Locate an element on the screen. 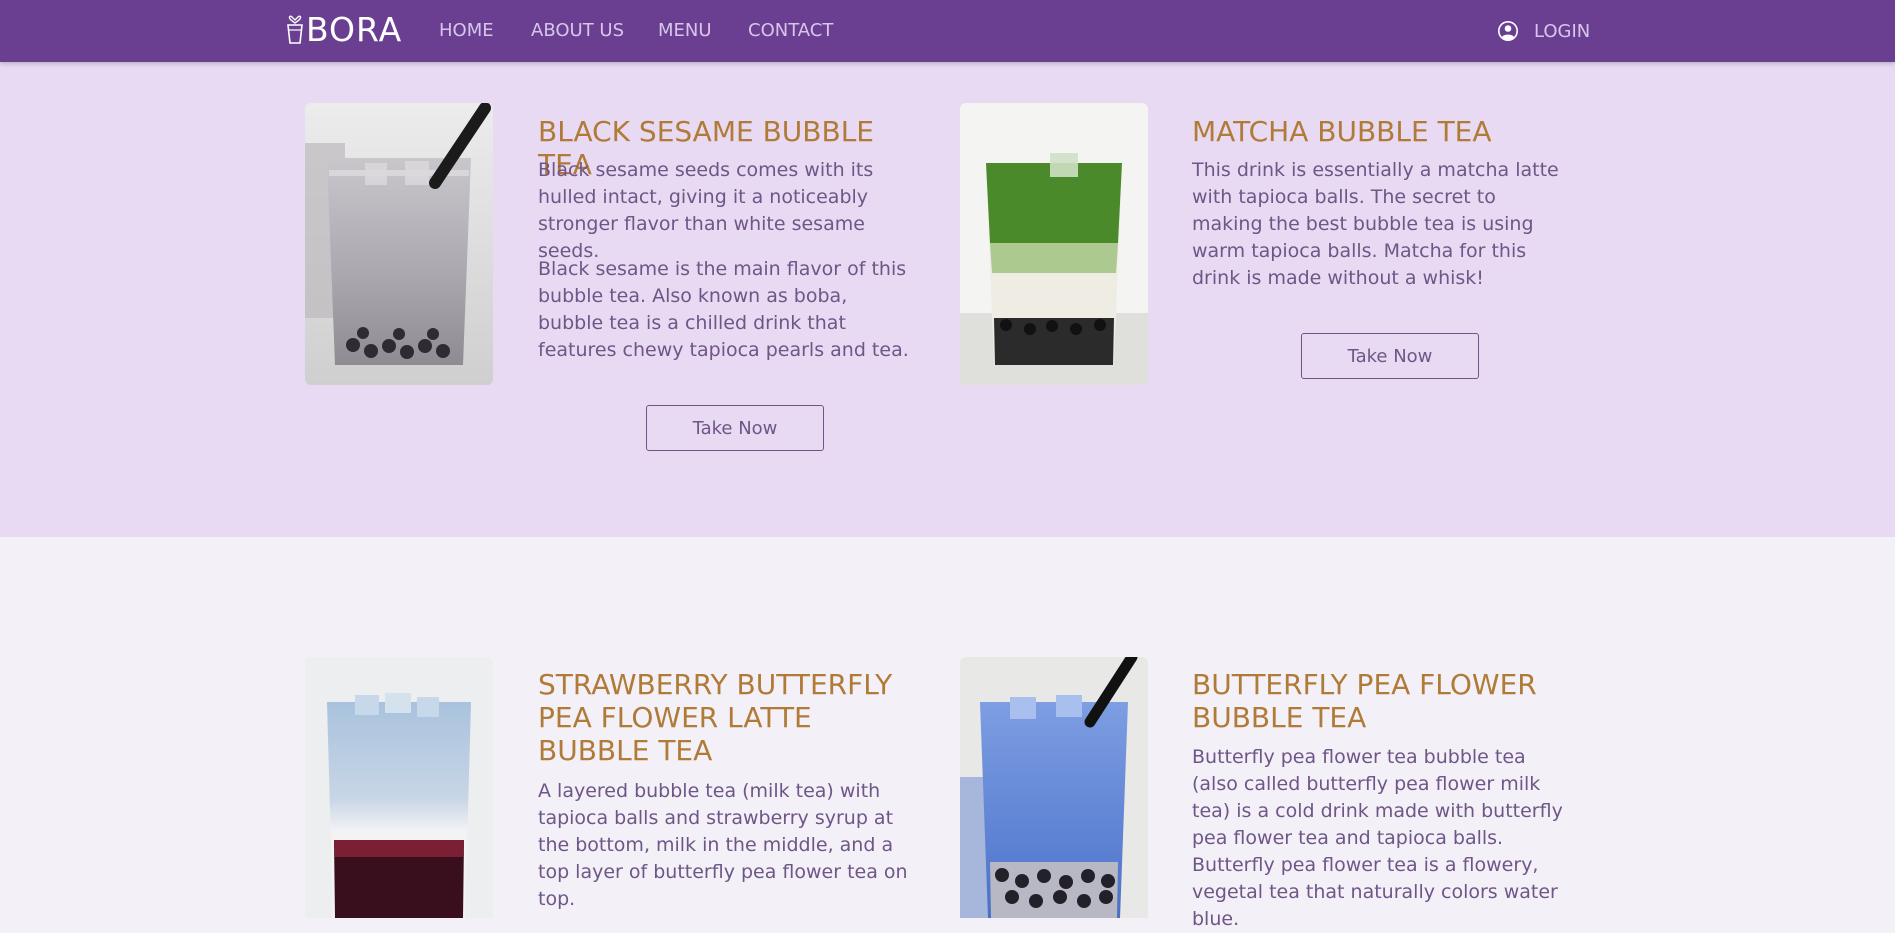  butterfly-pea-tea-image is located at coordinates (1054, 787).